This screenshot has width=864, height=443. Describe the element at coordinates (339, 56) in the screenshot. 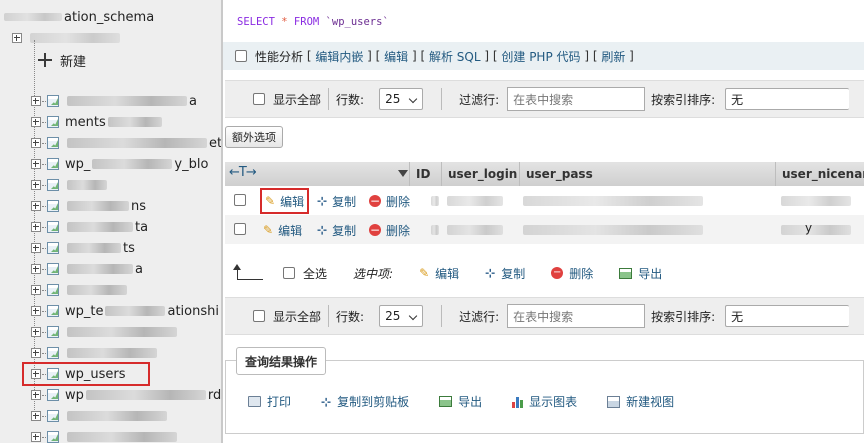

I see `inline-edit-link: 编辑内嵌` at that location.